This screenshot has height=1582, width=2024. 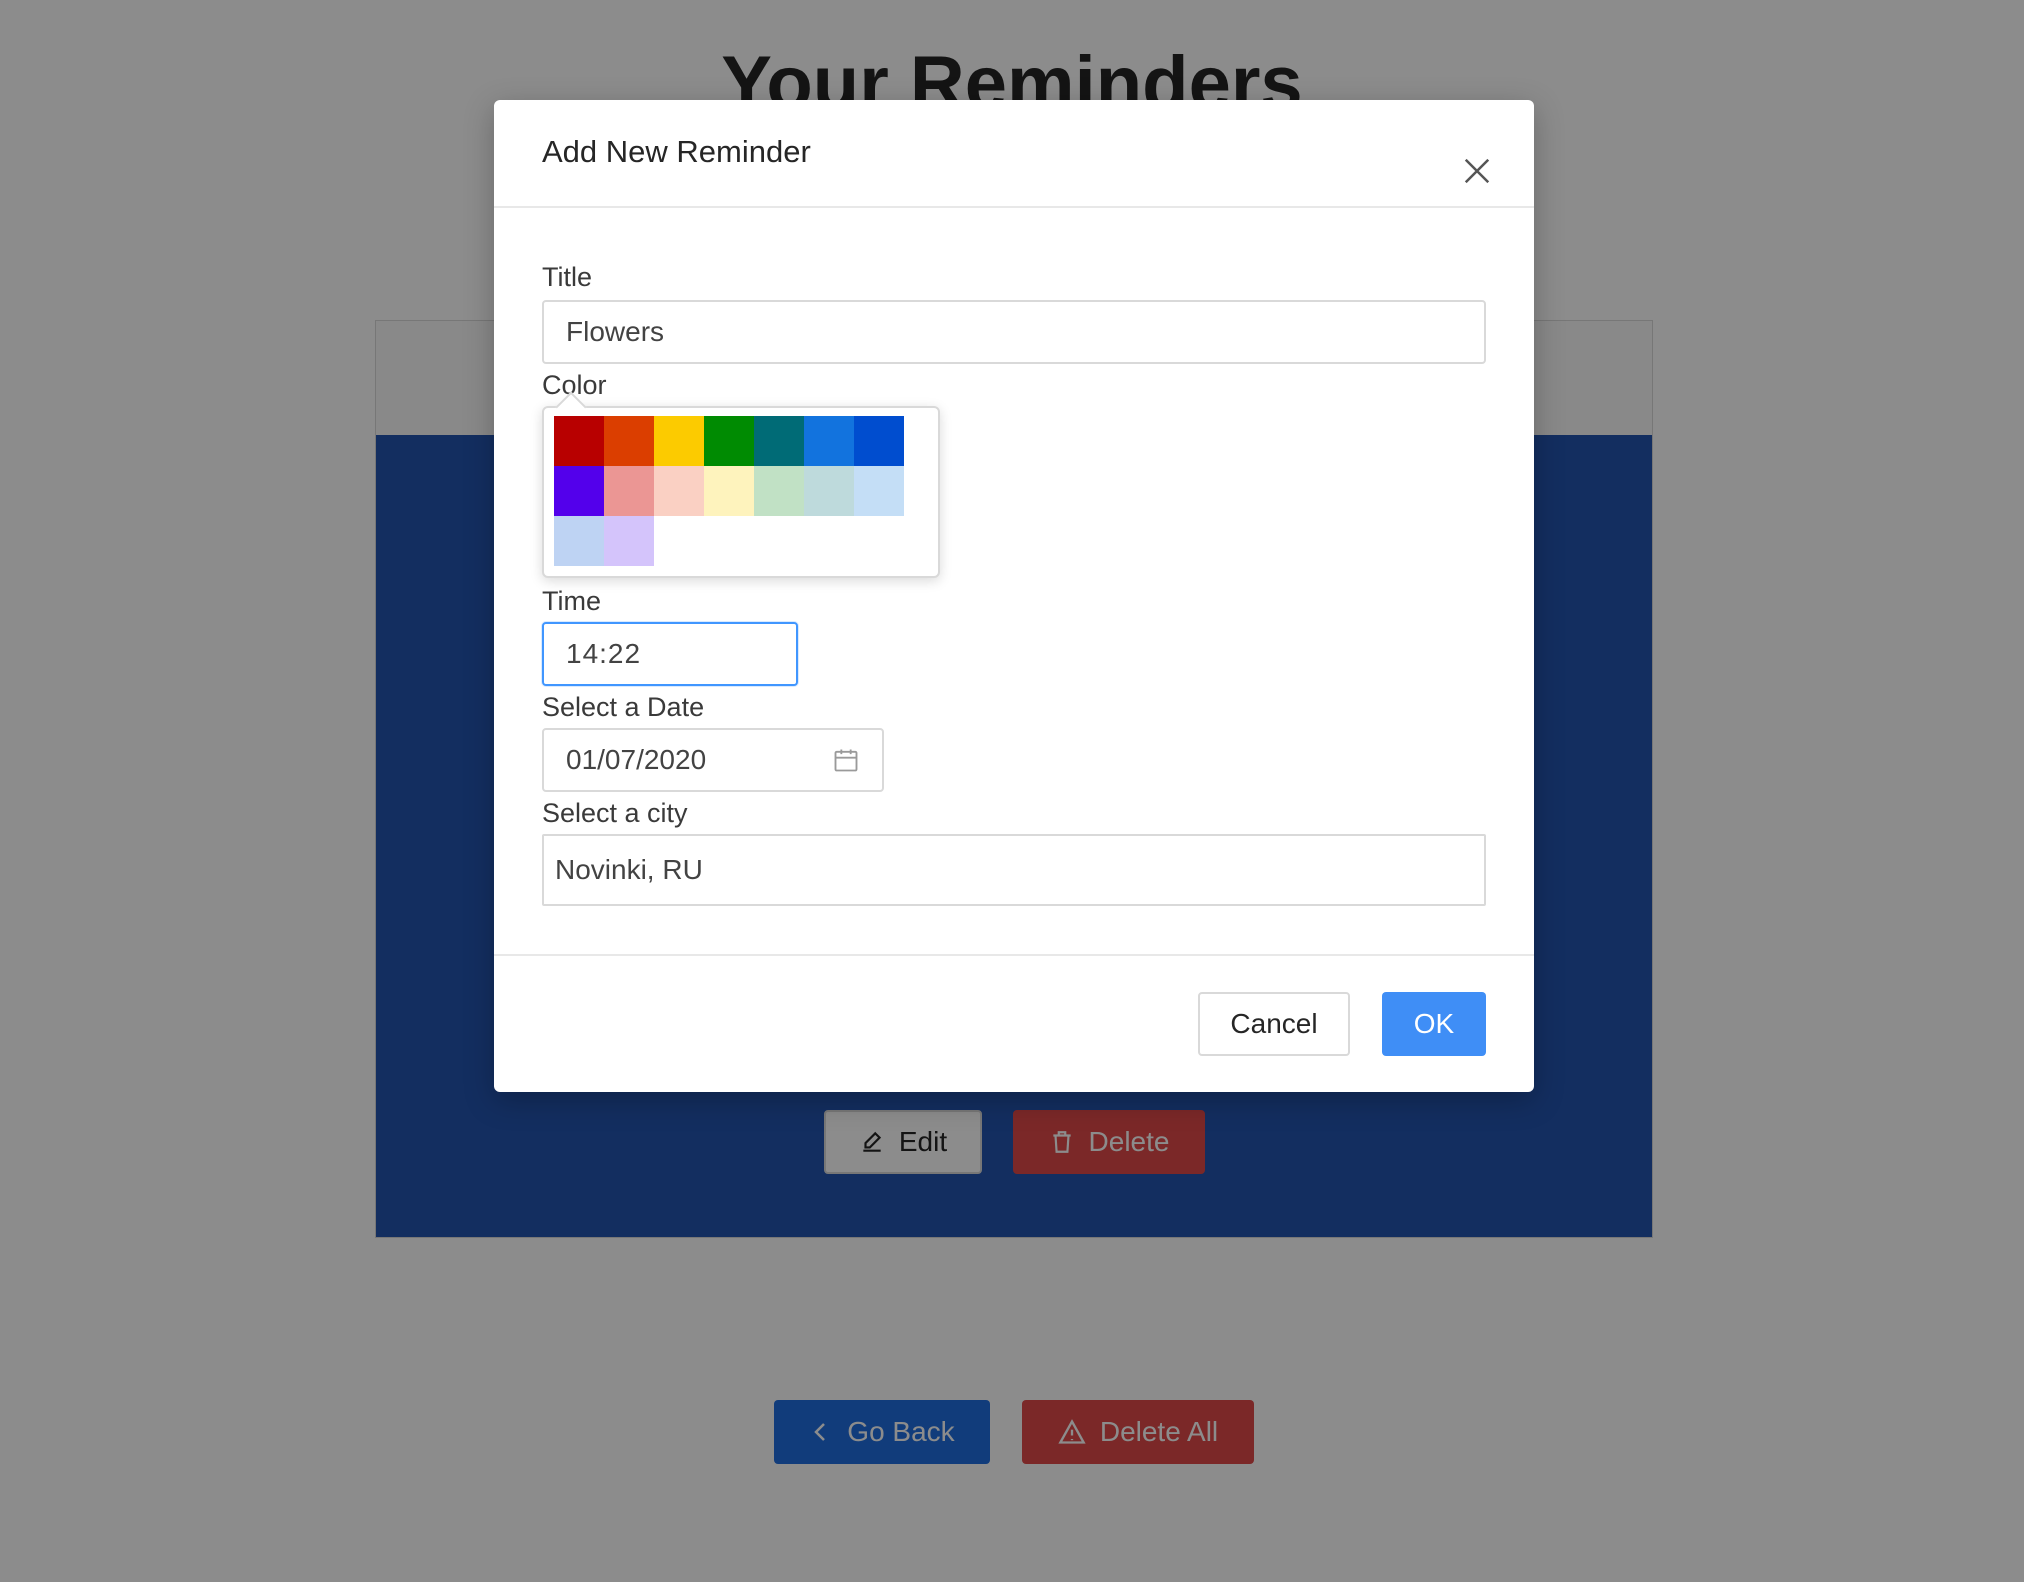 I want to click on calendar-icon, so click(x=846, y=760).